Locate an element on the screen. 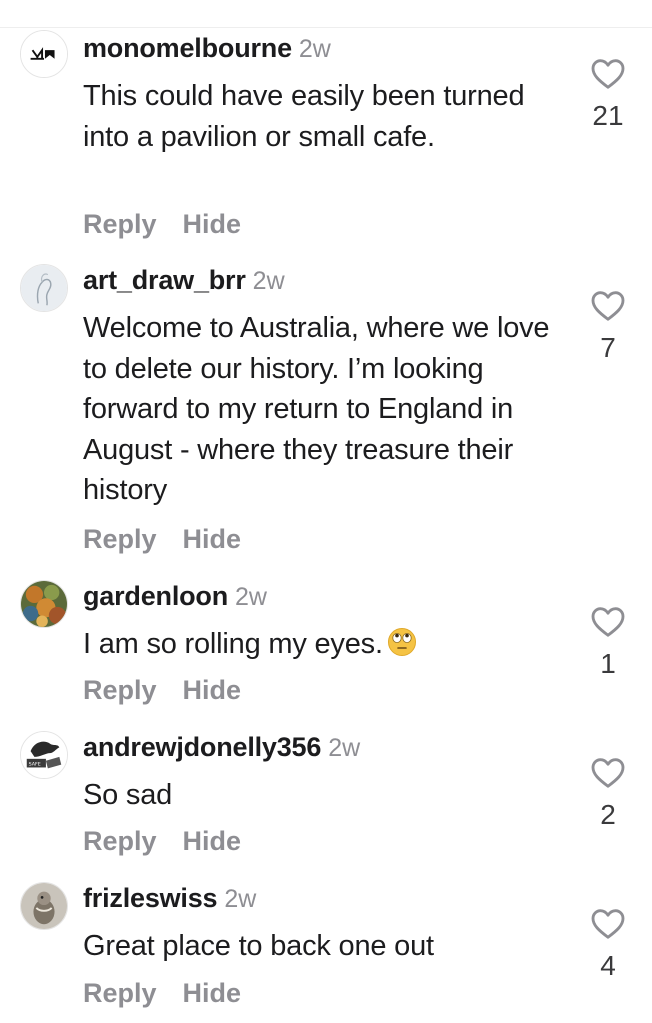 This screenshot has height=1023, width=652. comment-header: monomelbourne 2w is located at coordinates (207, 48).